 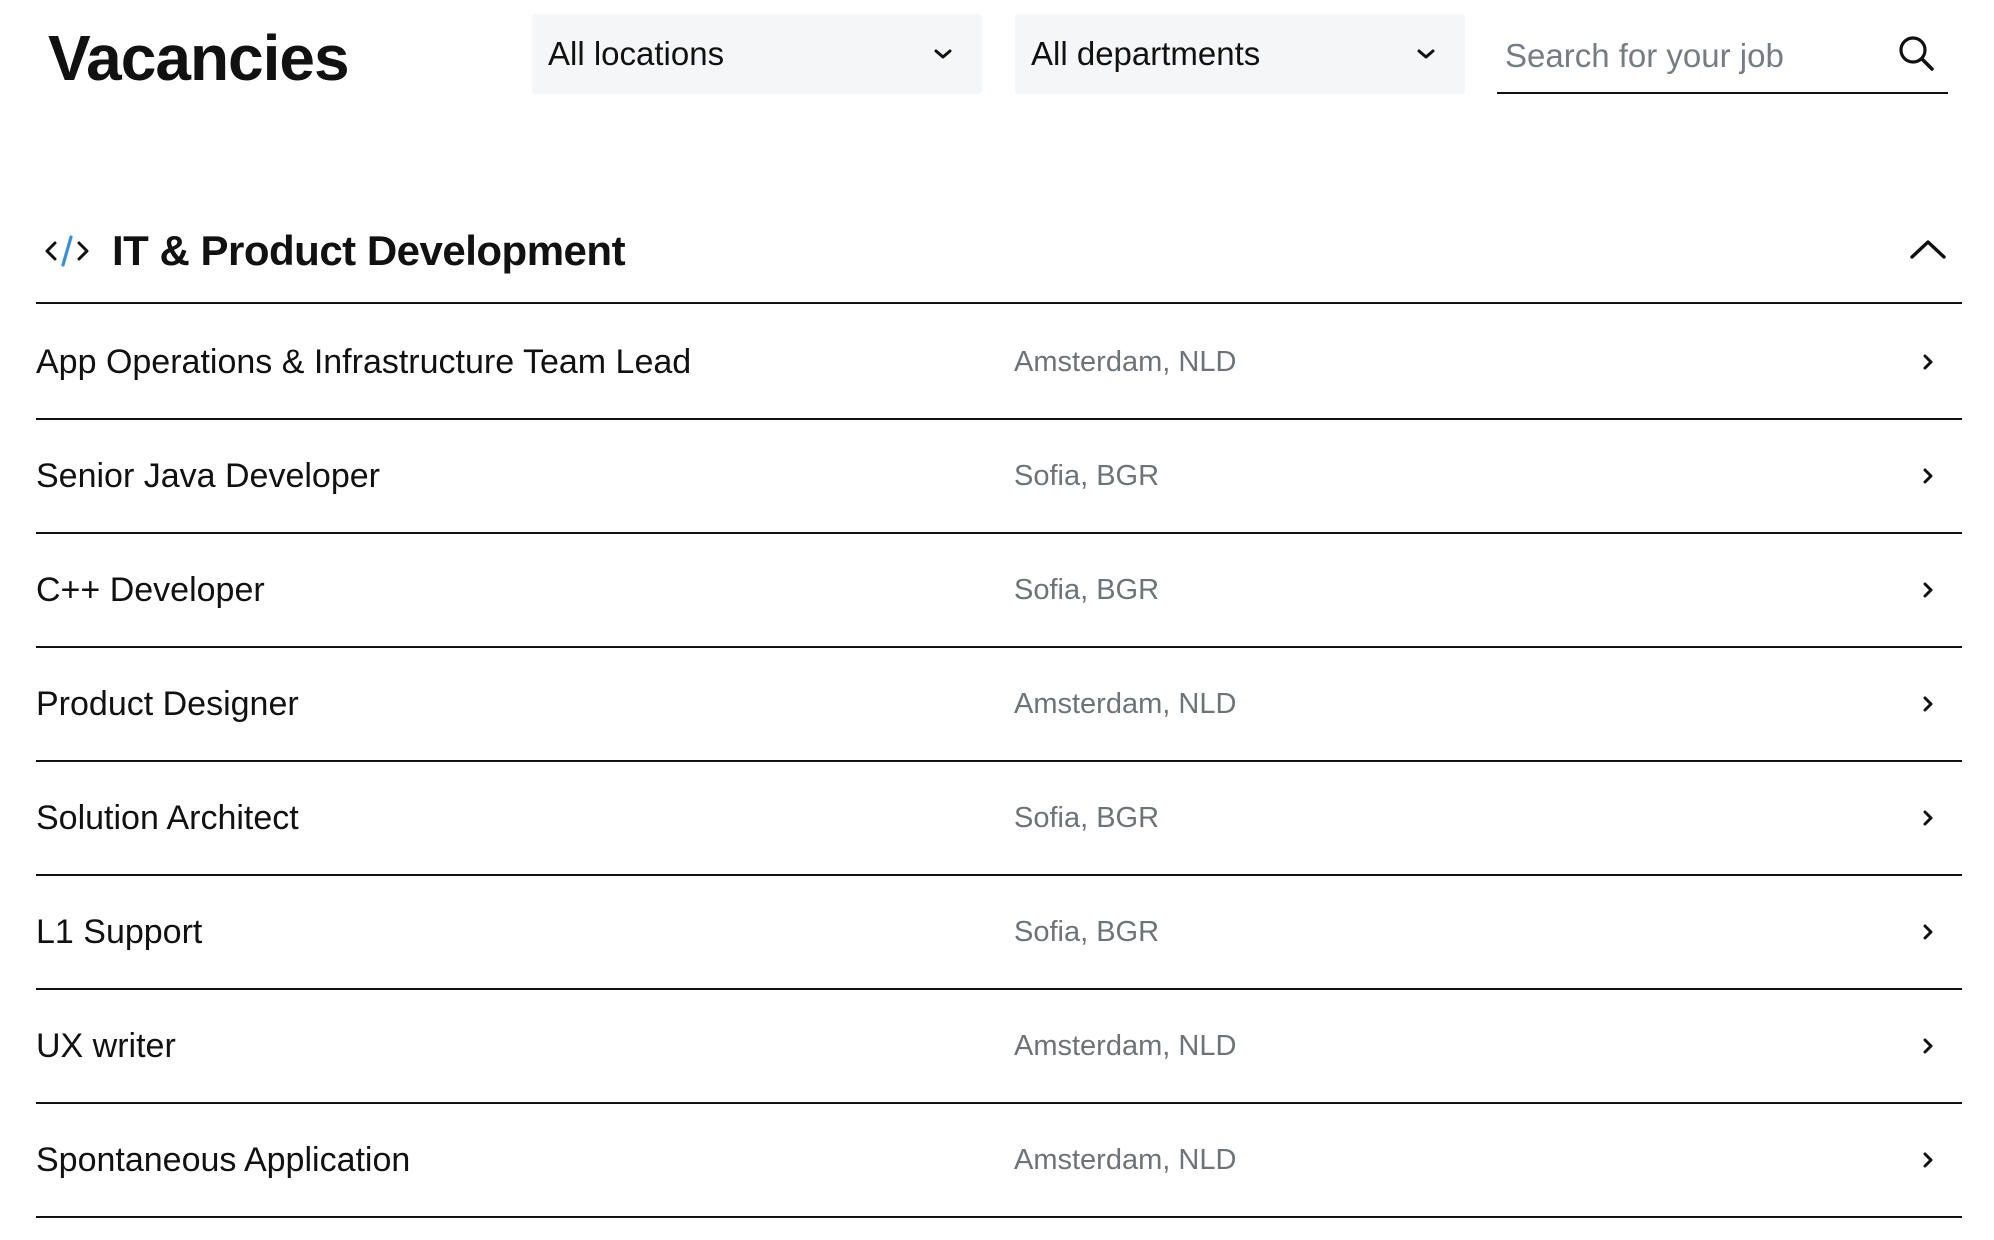 I want to click on location-filter-label: All locations, so click(x=636, y=53).